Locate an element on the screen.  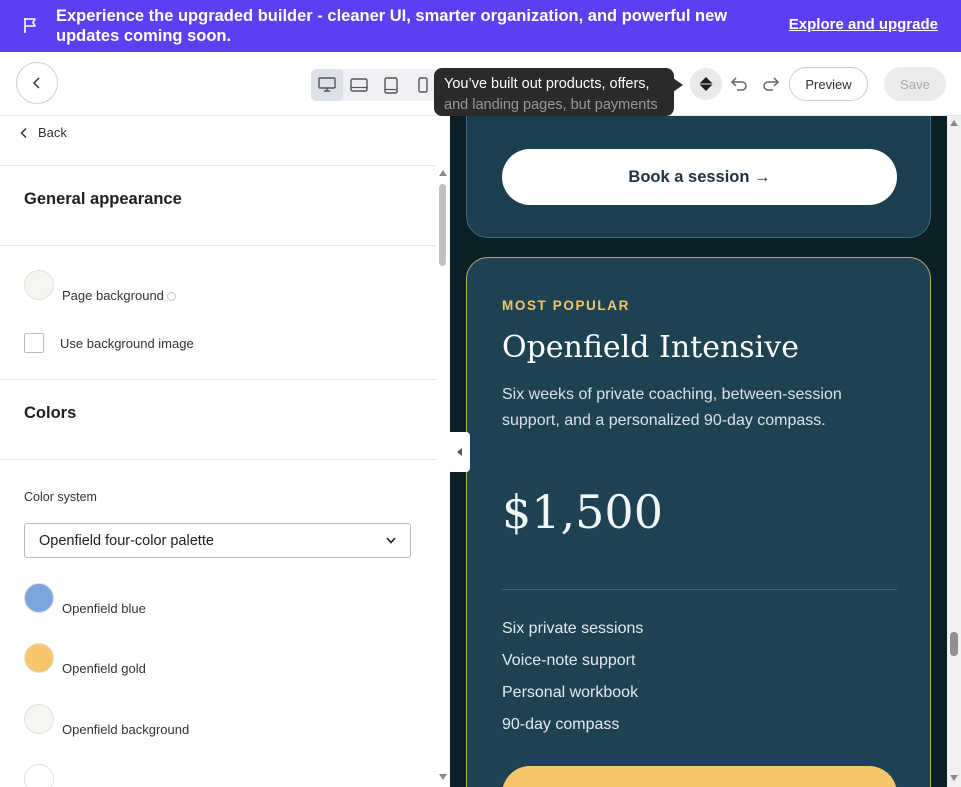
feature-item: Personal workbook is located at coordinates (570, 692).